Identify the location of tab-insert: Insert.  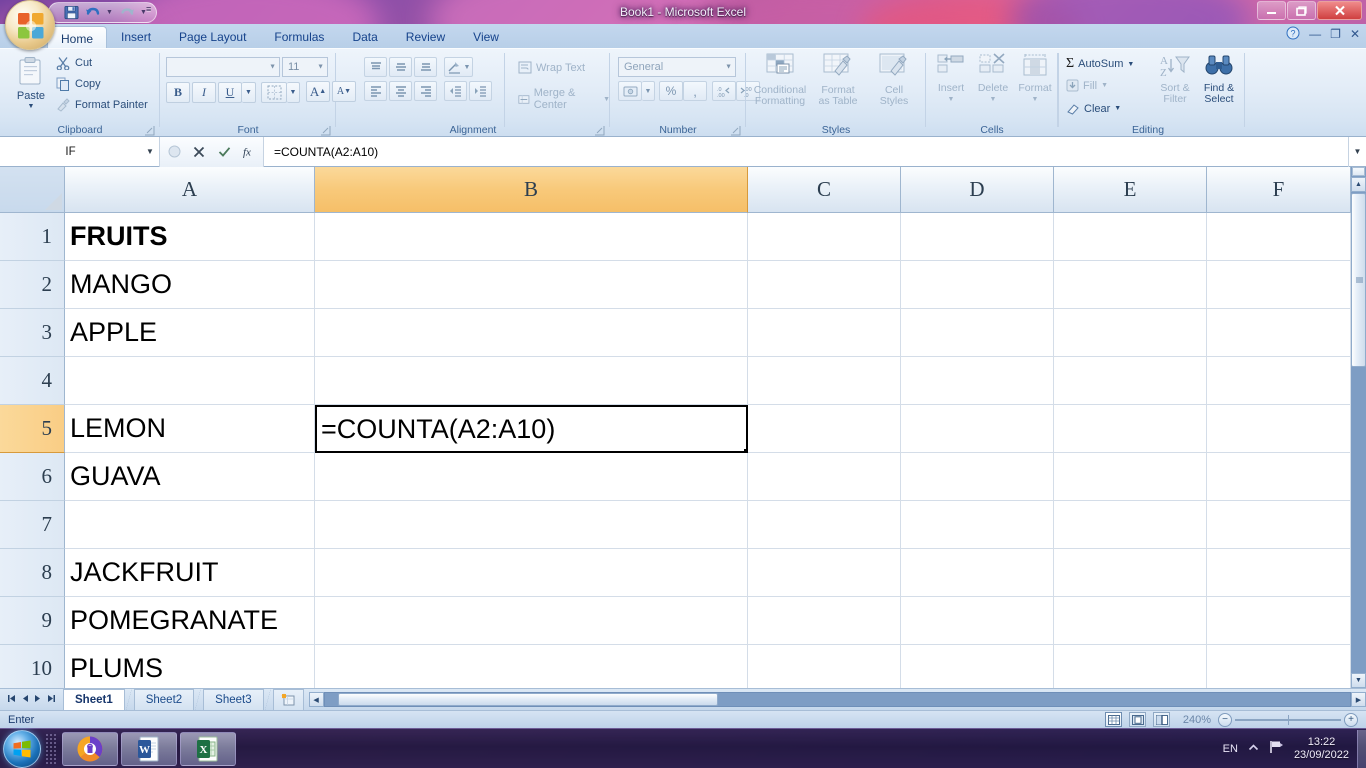
(136, 36).